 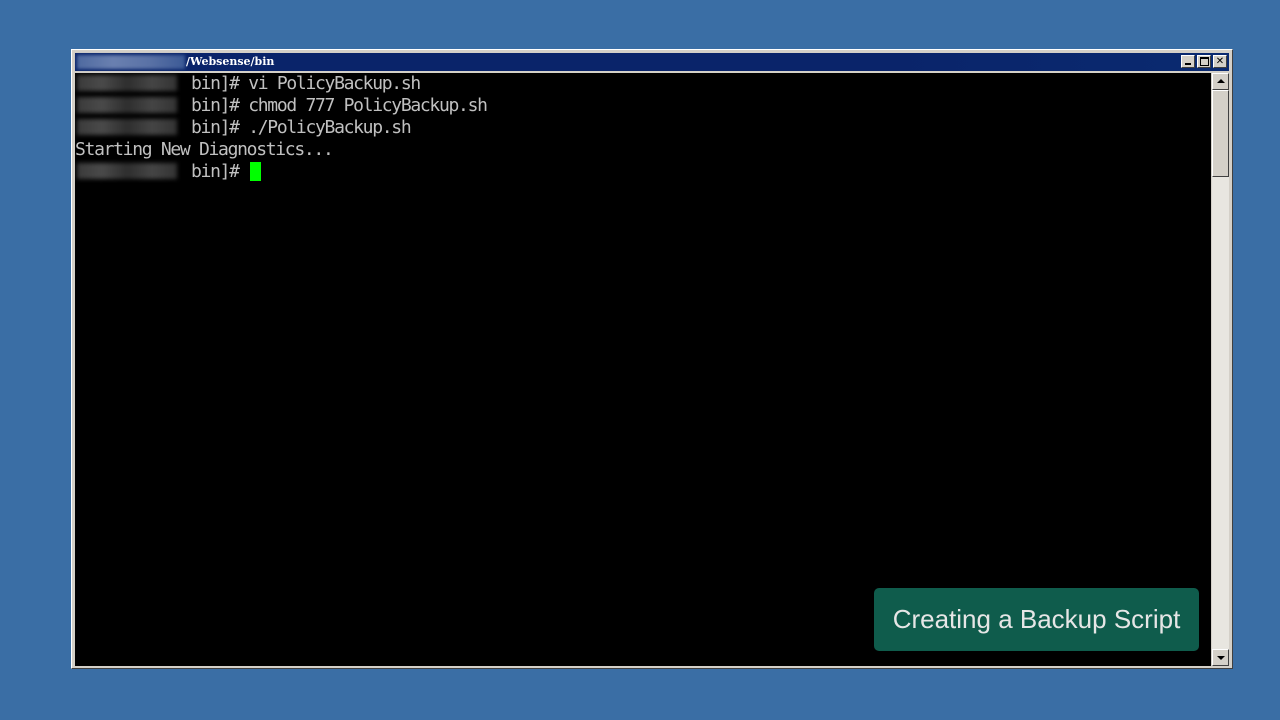 I want to click on scroll-thumb, so click(x=1220, y=133).